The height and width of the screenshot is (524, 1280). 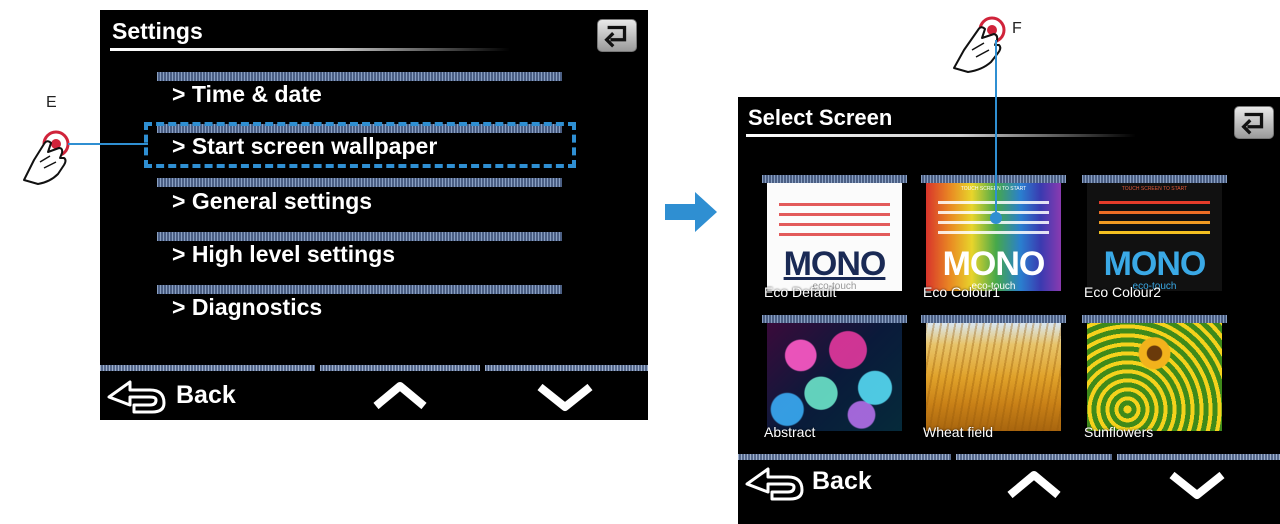 I want to click on wallpaper-sunflowers: Sunflowers, so click(x=1154, y=377).